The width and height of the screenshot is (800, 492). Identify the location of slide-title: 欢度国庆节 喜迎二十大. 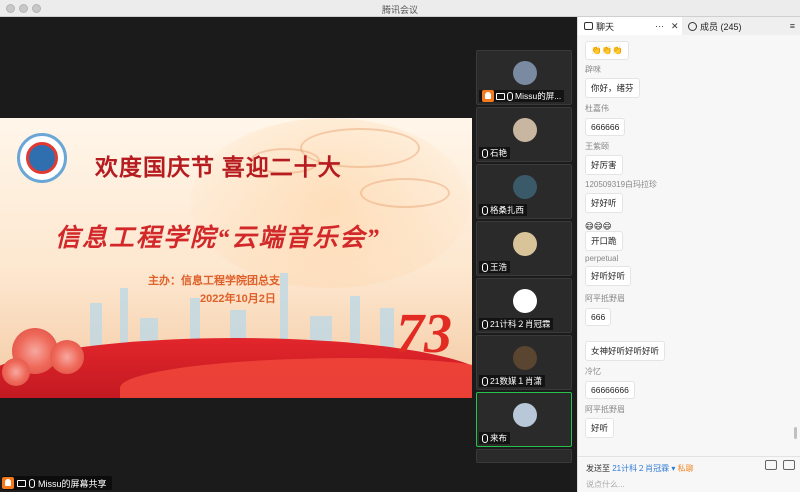
(218, 167).